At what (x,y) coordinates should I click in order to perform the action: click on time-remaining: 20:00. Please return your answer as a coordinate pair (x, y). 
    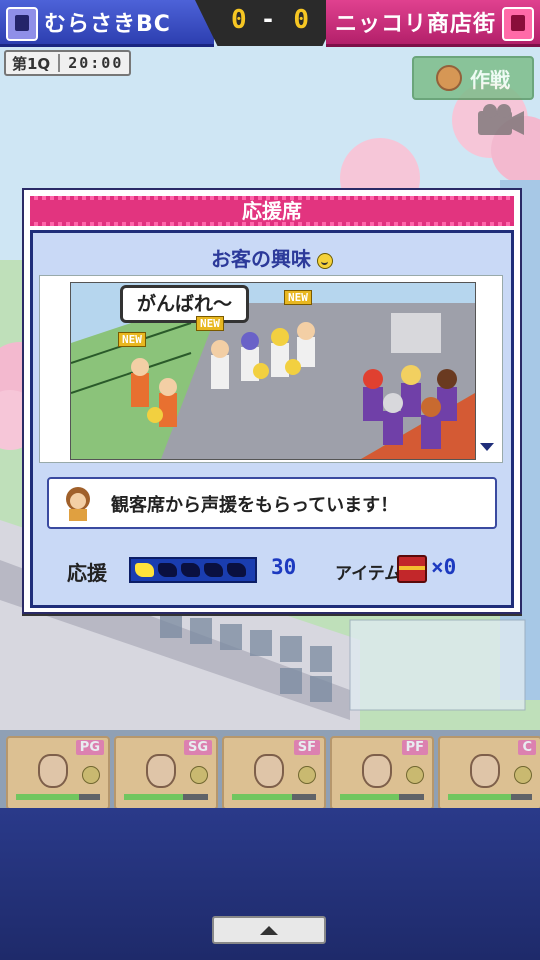
    Looking at the image, I should click on (96, 63).